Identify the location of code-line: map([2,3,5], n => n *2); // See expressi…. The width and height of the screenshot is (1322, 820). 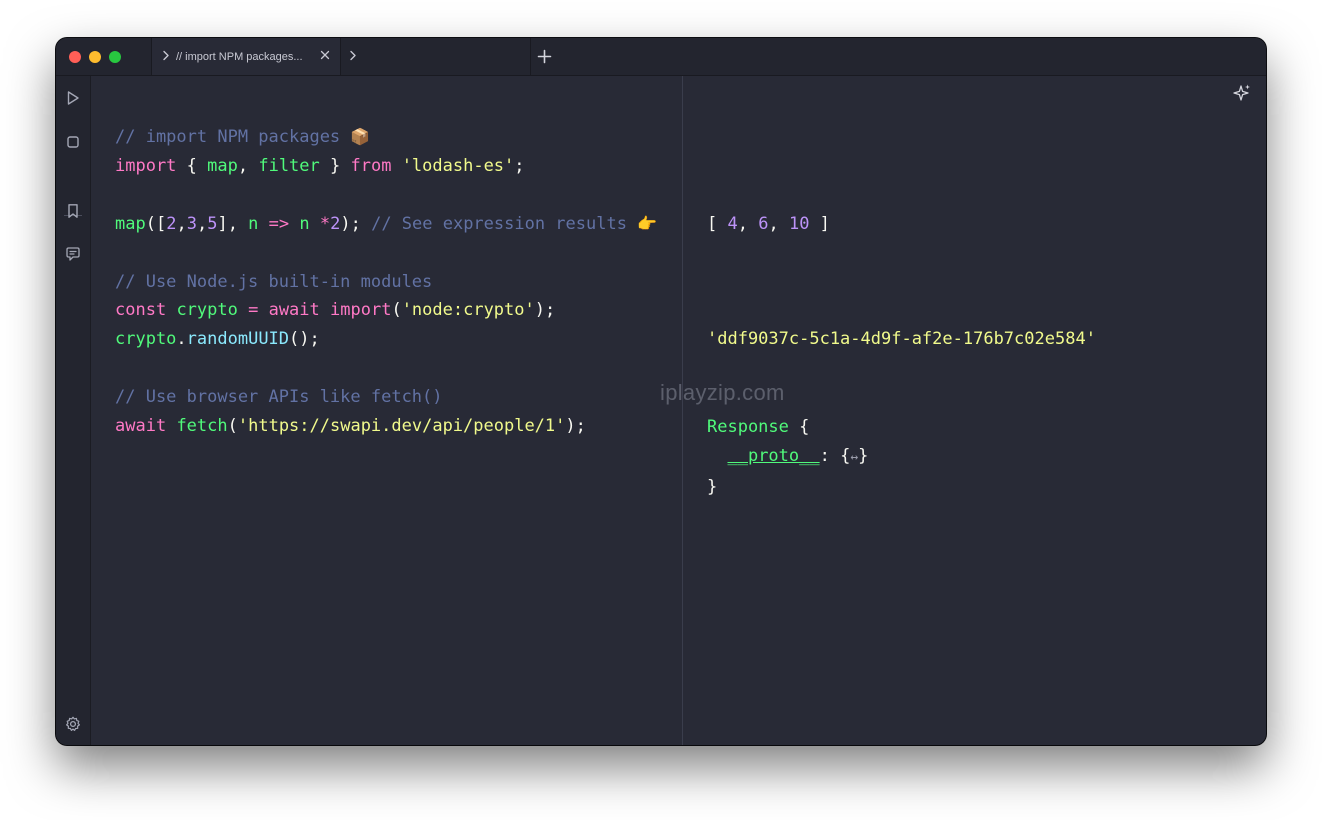
(386, 224).